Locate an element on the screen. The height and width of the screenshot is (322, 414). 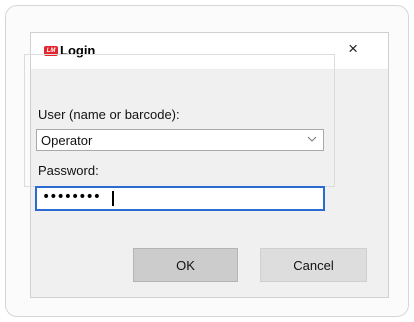
user-select-value: Operator is located at coordinates (67, 140).